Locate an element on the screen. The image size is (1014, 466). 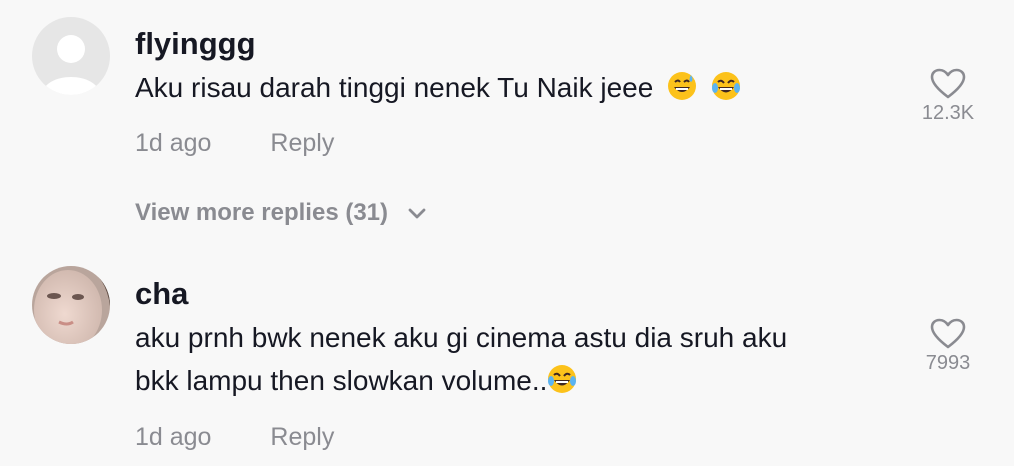
like-button: 7993 is located at coordinates (948, 346).